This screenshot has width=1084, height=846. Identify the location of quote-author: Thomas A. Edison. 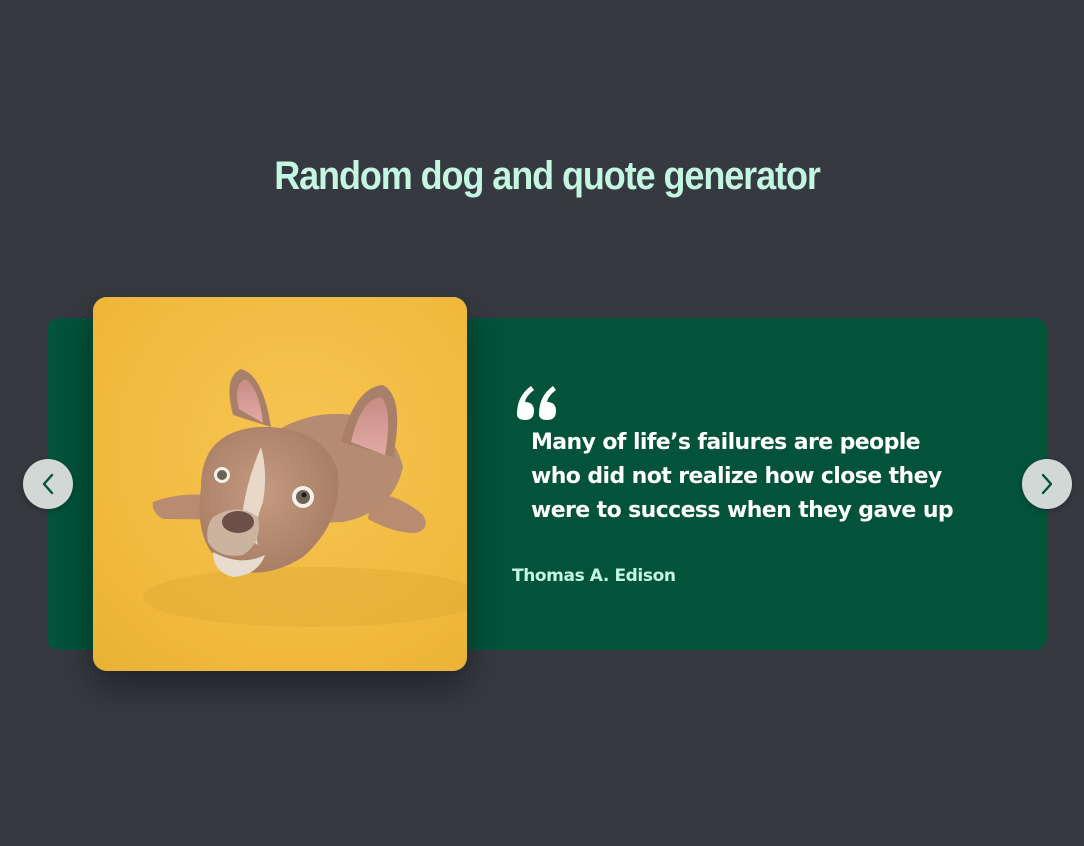
(594, 576).